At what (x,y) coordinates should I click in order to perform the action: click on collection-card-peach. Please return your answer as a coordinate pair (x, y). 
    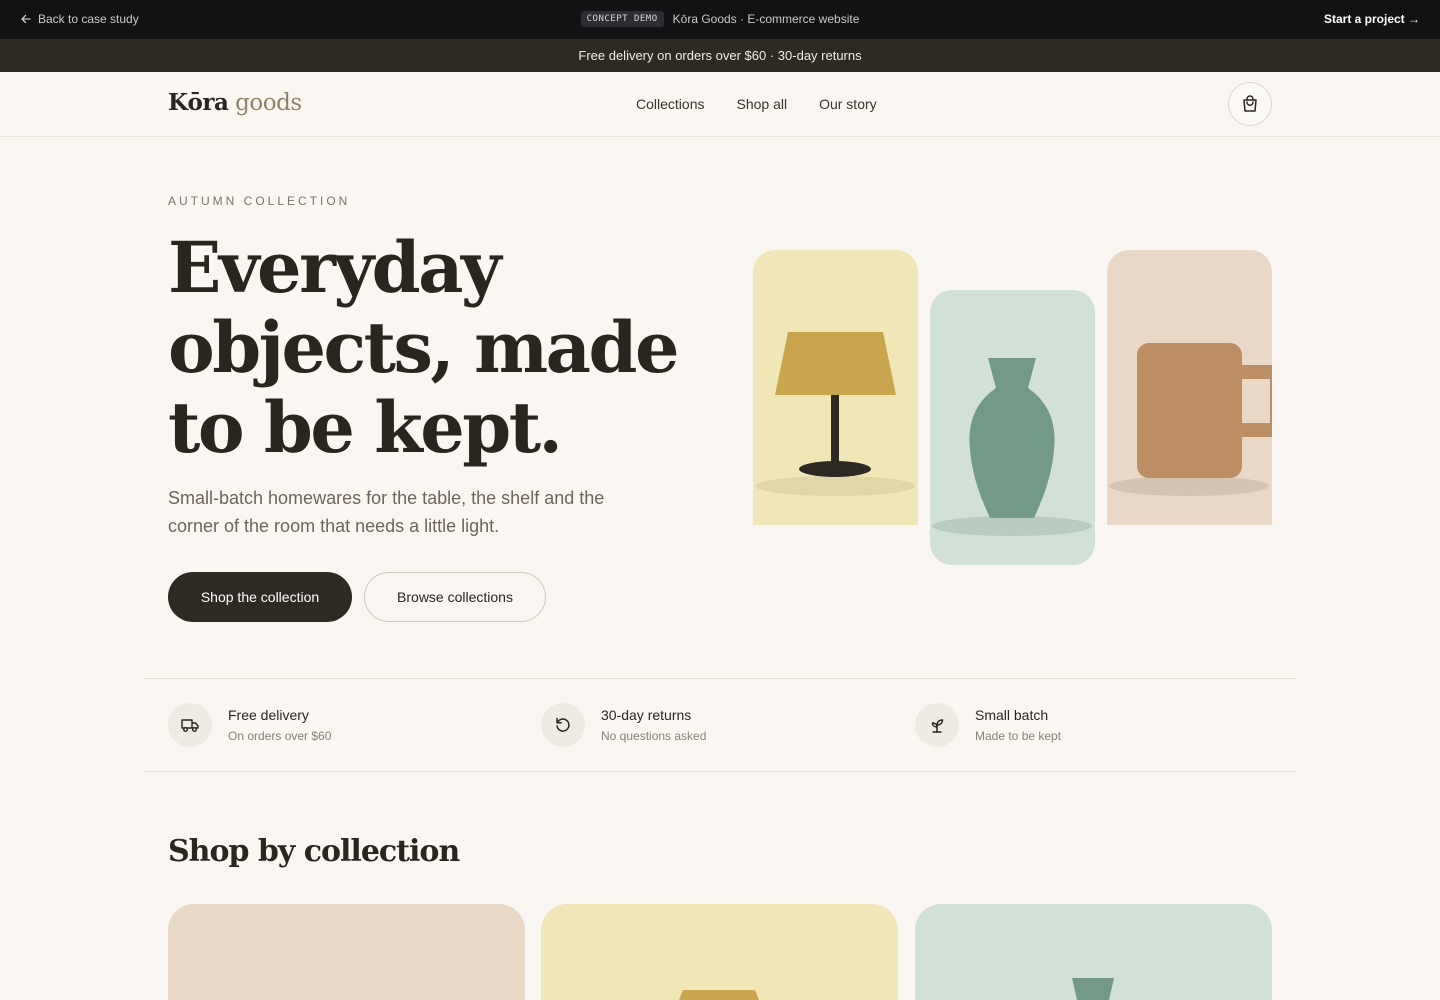
    Looking at the image, I should click on (346, 952).